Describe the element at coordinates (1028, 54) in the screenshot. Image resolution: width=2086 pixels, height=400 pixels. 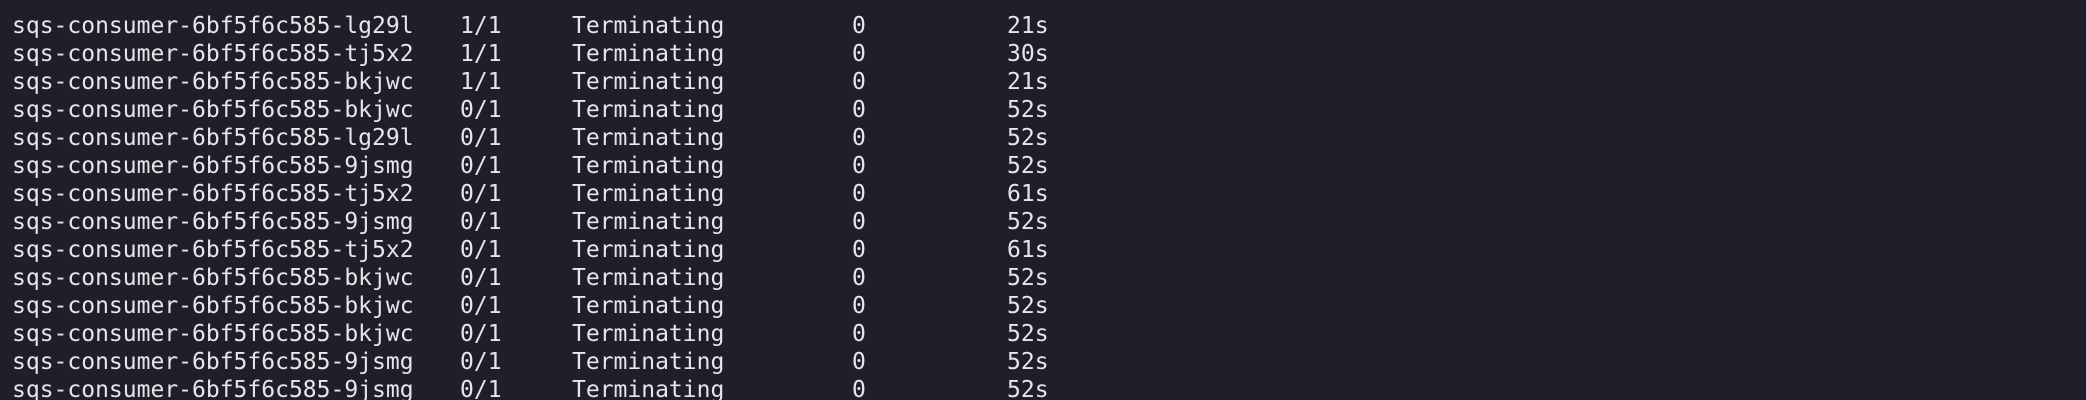
I see `pod-age: 30s` at that location.